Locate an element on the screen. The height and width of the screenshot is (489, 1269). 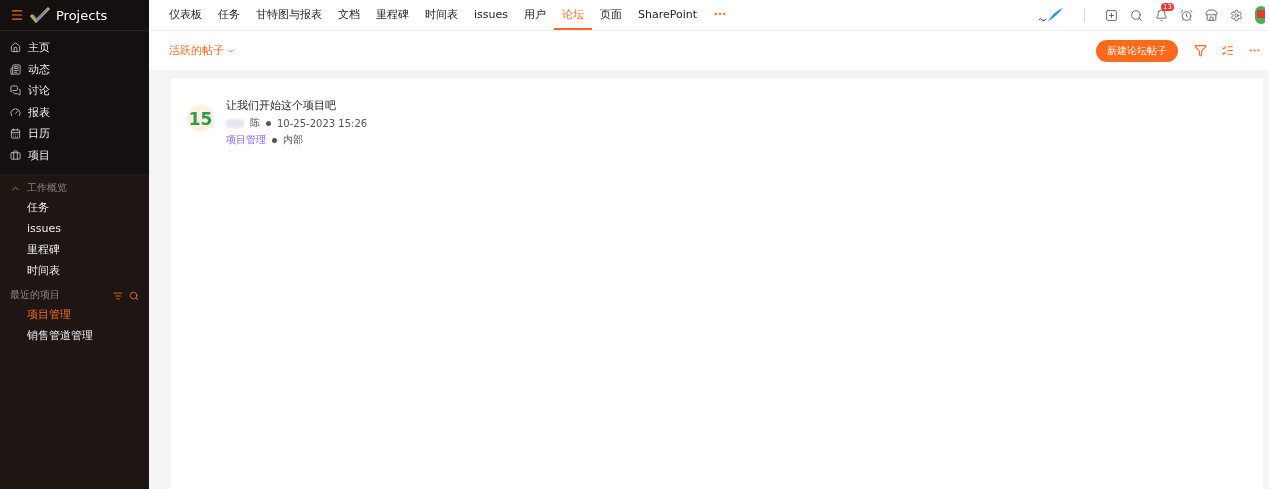
settings-icon is located at coordinates (1236, 15).